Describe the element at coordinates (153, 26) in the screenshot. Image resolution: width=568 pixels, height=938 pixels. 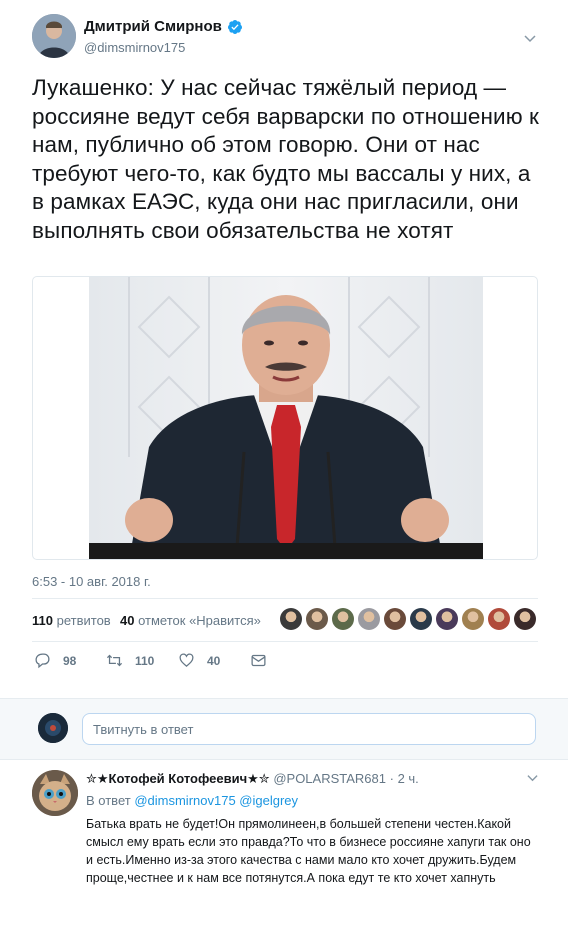
I see `author-name-text: Дмитрий Смирнов` at that location.